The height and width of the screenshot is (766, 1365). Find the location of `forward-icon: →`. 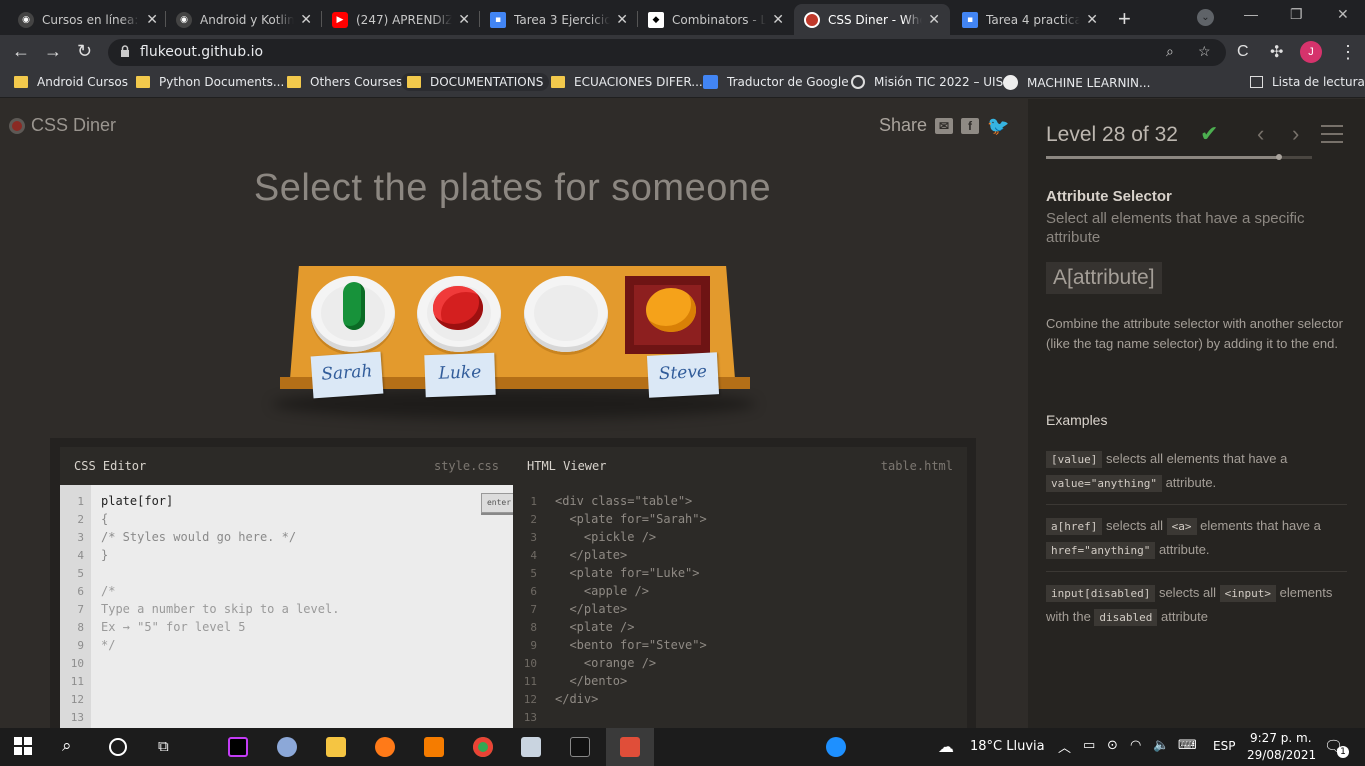

forward-icon: → is located at coordinates (53, 51).